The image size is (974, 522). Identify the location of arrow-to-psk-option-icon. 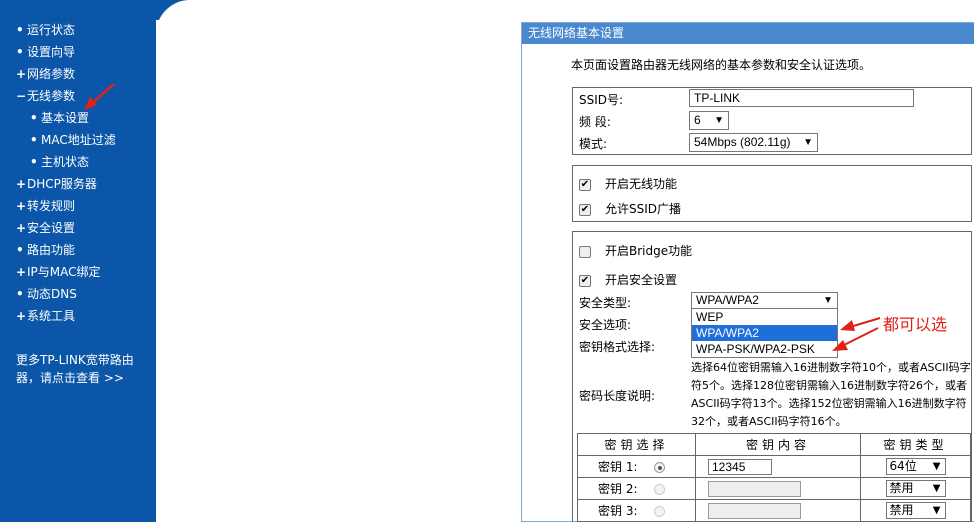
(855, 339).